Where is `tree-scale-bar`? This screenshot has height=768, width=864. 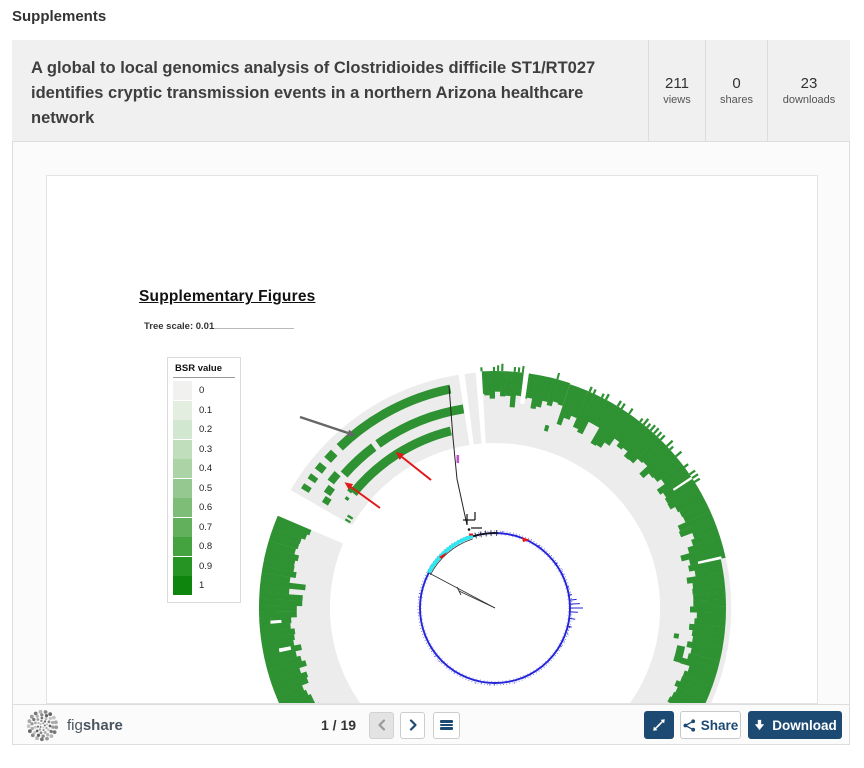 tree-scale-bar is located at coordinates (254, 328).